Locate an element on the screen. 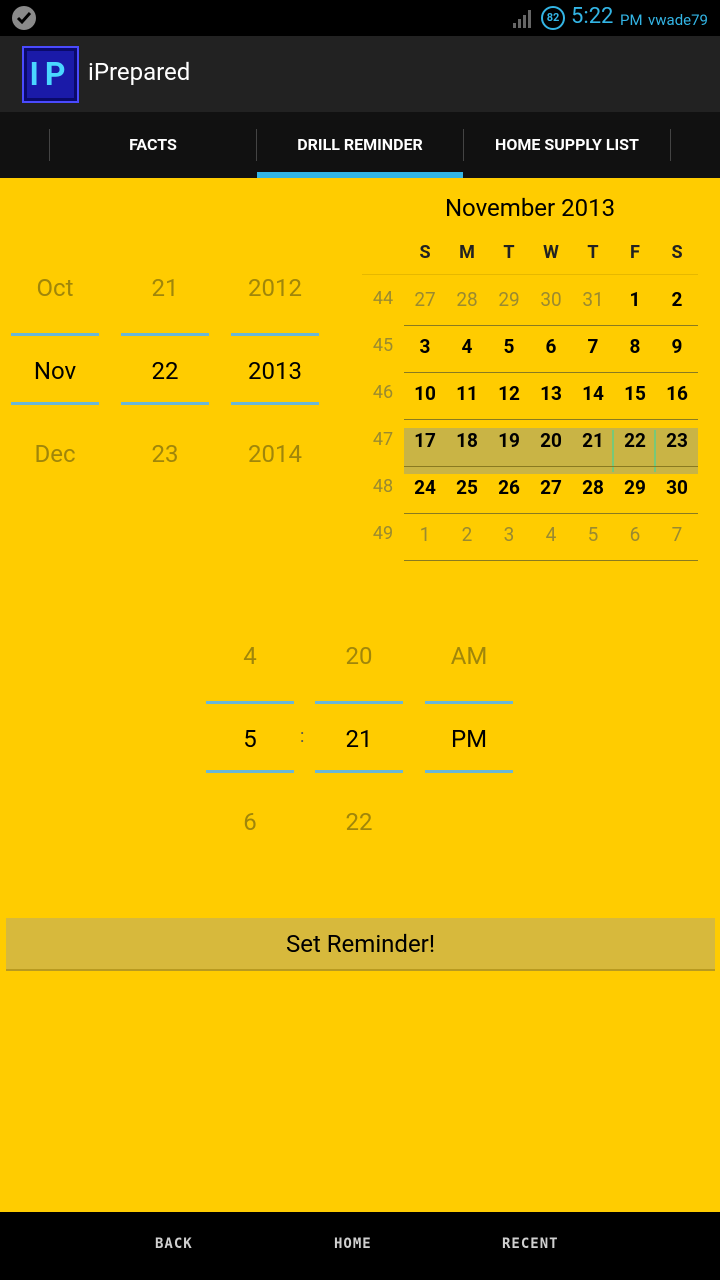 The image size is (720, 1280). day-next: 23 is located at coordinates (165, 454).